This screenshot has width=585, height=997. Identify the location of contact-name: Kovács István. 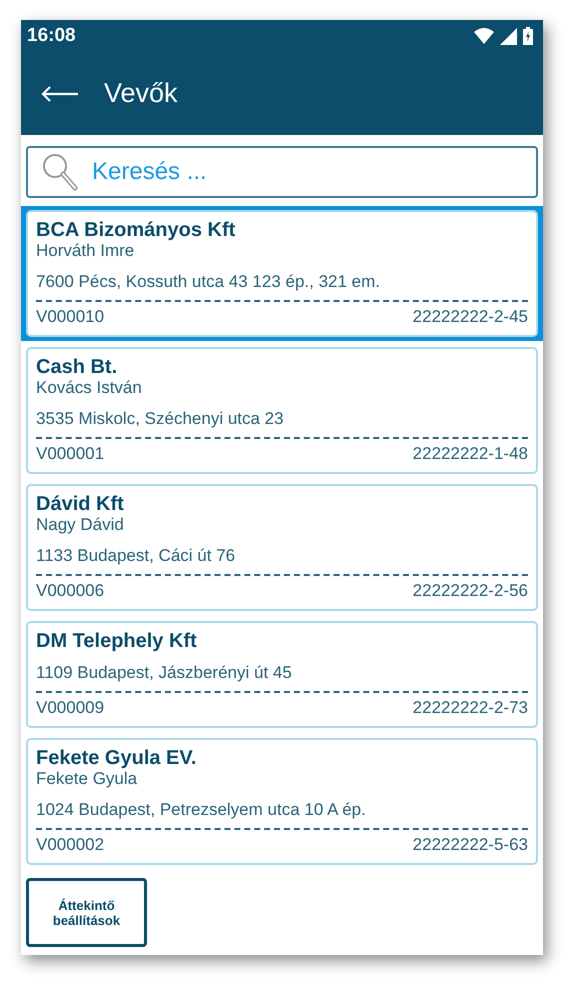
(89, 388).